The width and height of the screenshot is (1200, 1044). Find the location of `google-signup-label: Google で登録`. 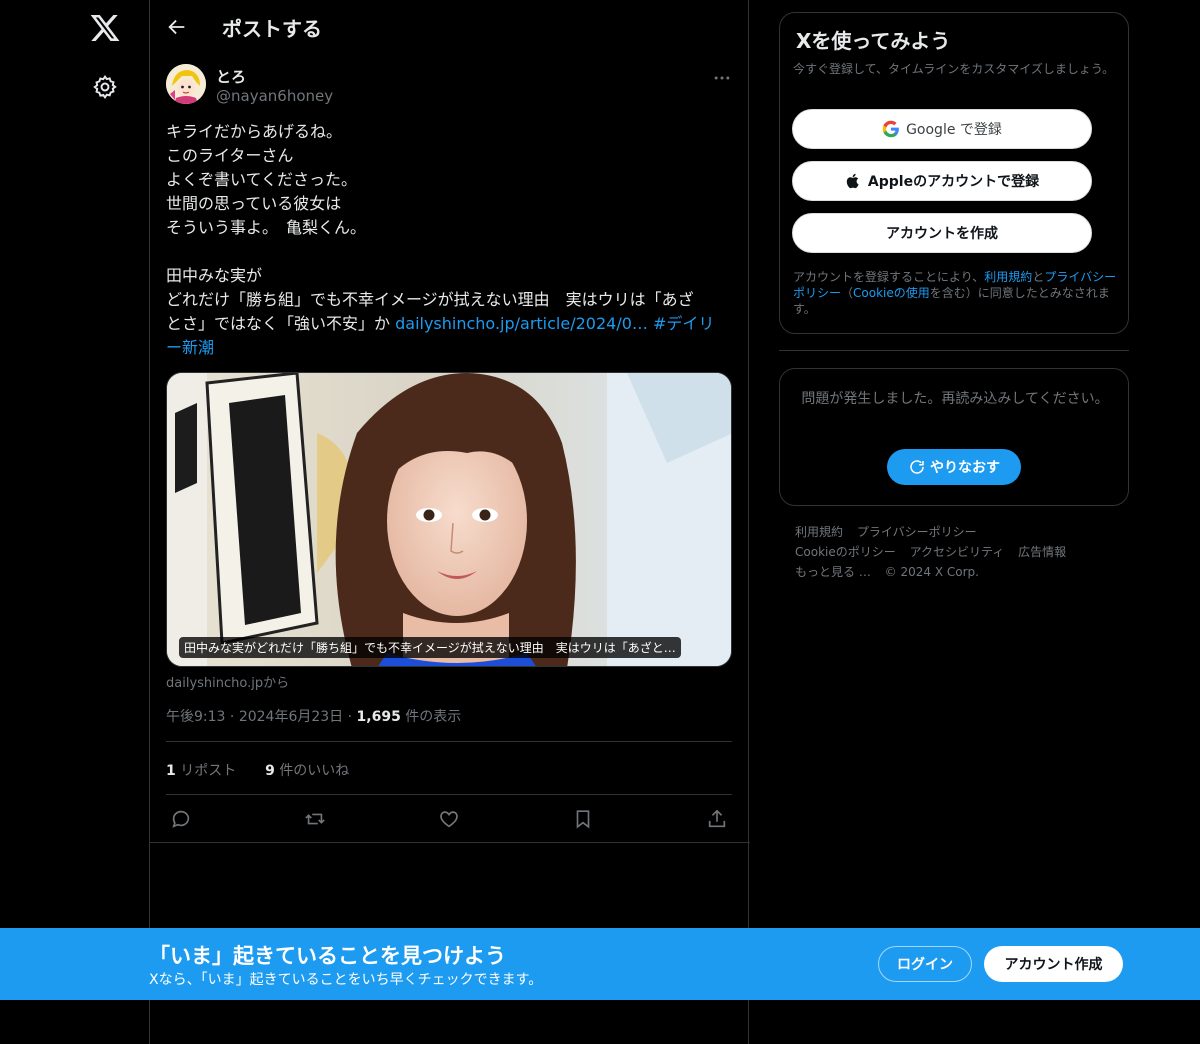

google-signup-label: Google で登録 is located at coordinates (954, 130).